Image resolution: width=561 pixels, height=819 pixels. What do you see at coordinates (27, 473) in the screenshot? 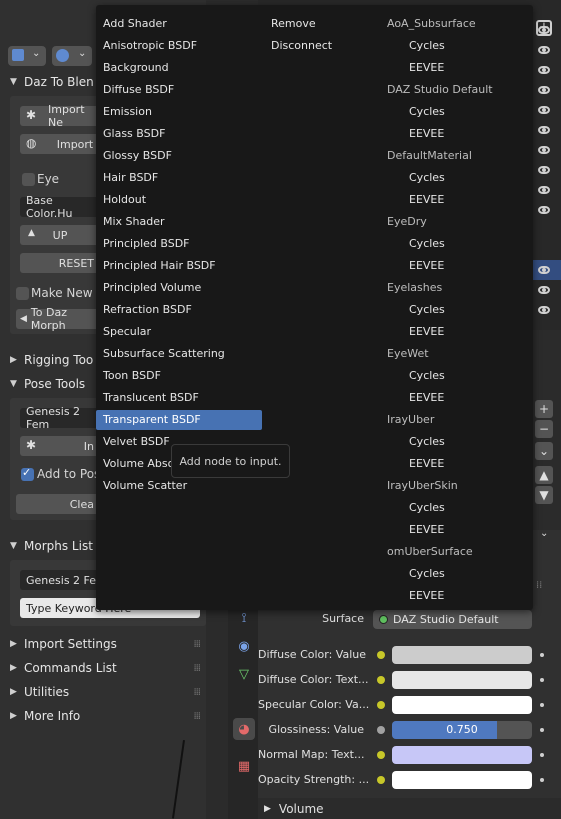
I see `add-to-pose-checkbox: ✓` at bounding box center [27, 473].